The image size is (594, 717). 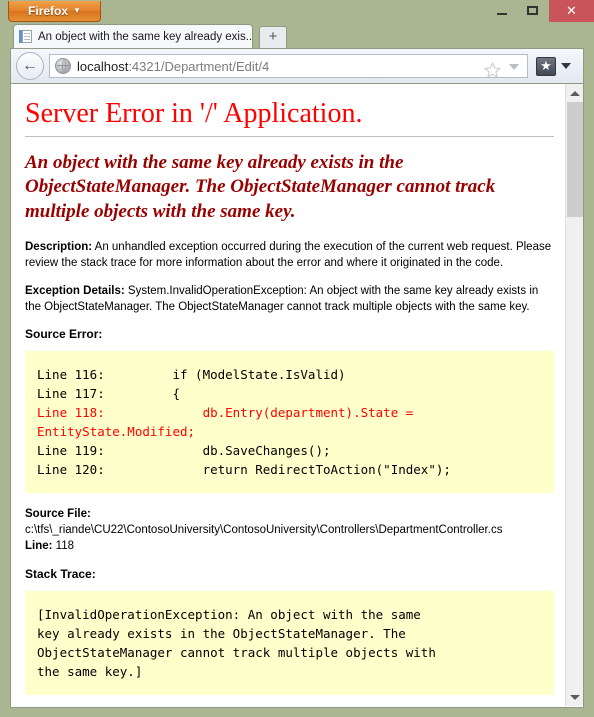 What do you see at coordinates (546, 66) in the screenshot?
I see `bookmarks-star-icon: ★` at bounding box center [546, 66].